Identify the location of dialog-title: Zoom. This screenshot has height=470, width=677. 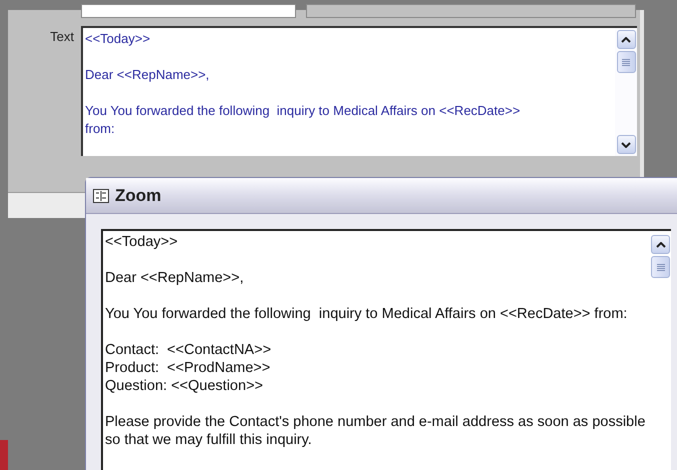
(138, 195).